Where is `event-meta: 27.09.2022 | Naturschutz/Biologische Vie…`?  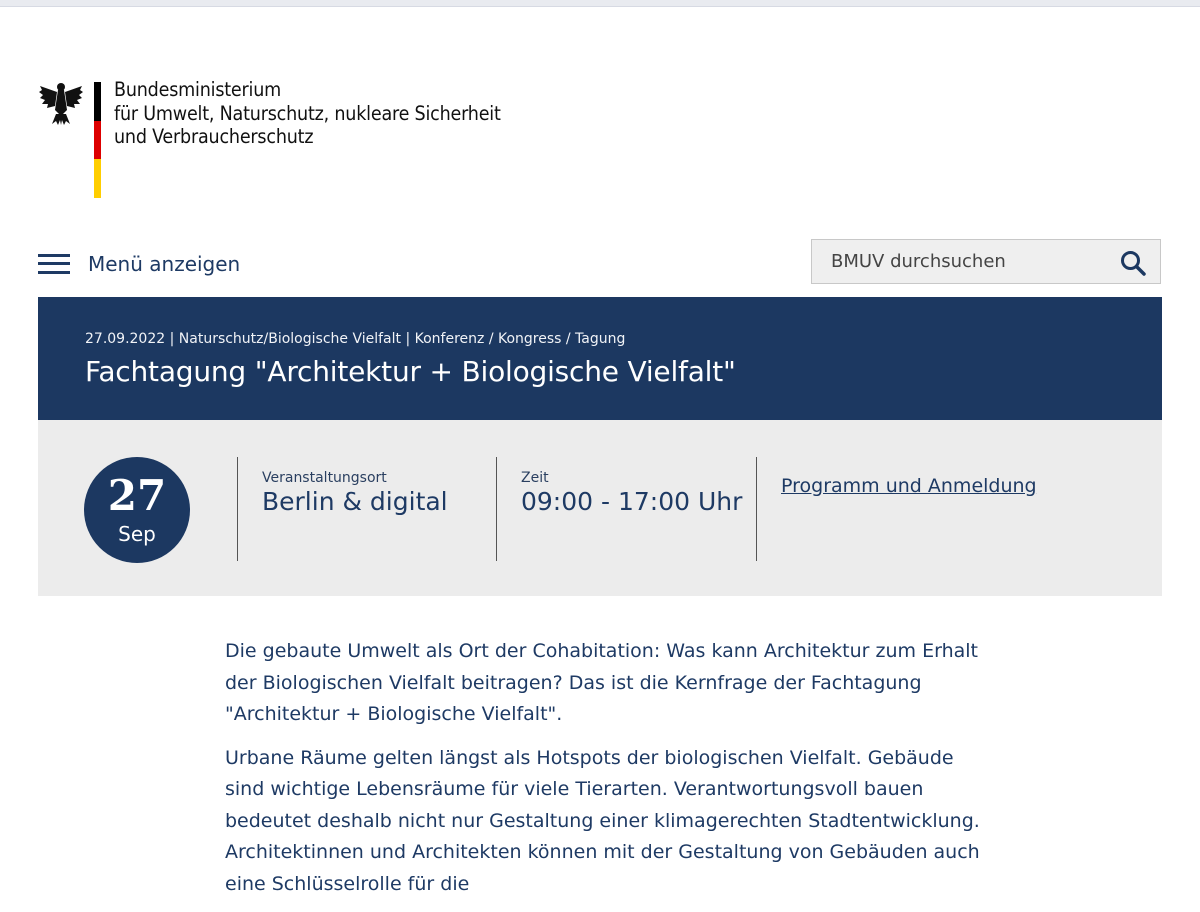
event-meta: 27.09.2022 | Naturschutz/Biologische Vie… is located at coordinates (355, 339).